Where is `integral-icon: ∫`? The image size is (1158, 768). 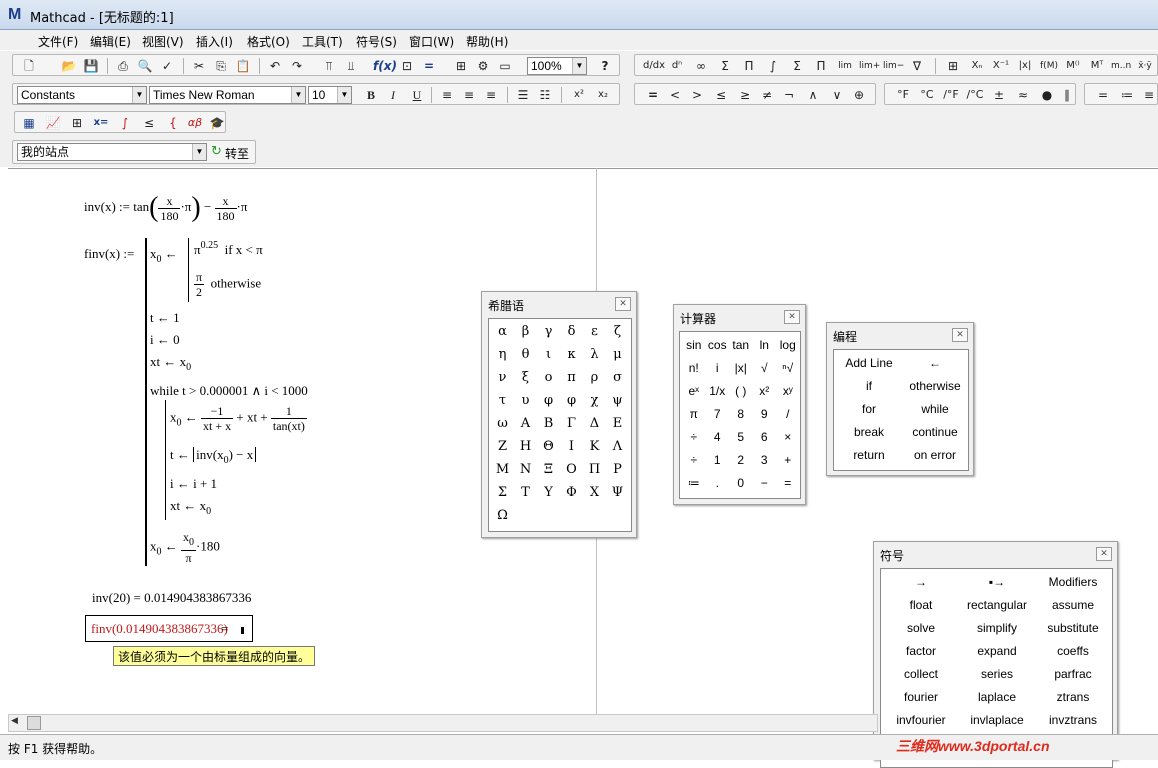 integral-icon: ∫ is located at coordinates (773, 66).